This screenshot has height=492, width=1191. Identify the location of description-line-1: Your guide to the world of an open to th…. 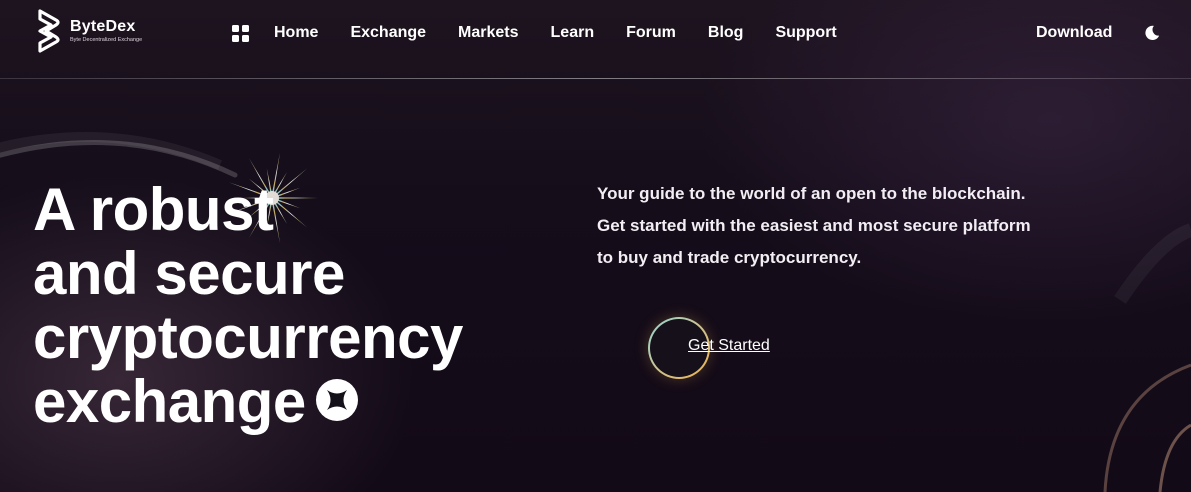
(811, 193).